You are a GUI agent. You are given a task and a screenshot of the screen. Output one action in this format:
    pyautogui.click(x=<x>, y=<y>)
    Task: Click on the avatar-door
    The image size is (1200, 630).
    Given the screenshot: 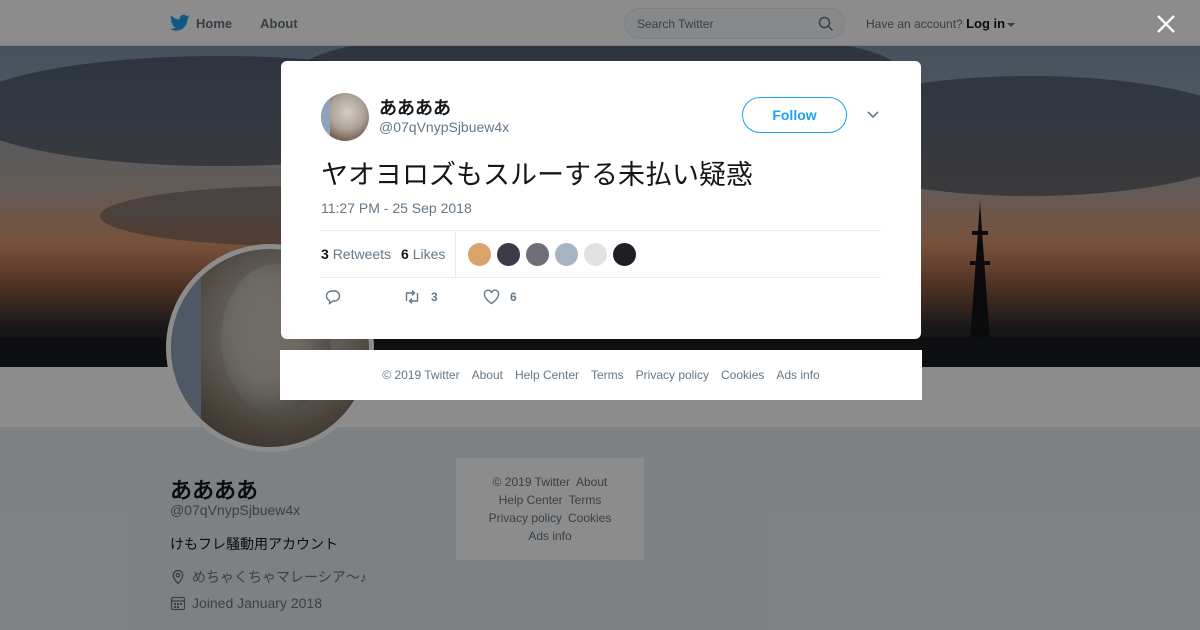 What is the action you would take?
    pyautogui.click(x=325, y=117)
    